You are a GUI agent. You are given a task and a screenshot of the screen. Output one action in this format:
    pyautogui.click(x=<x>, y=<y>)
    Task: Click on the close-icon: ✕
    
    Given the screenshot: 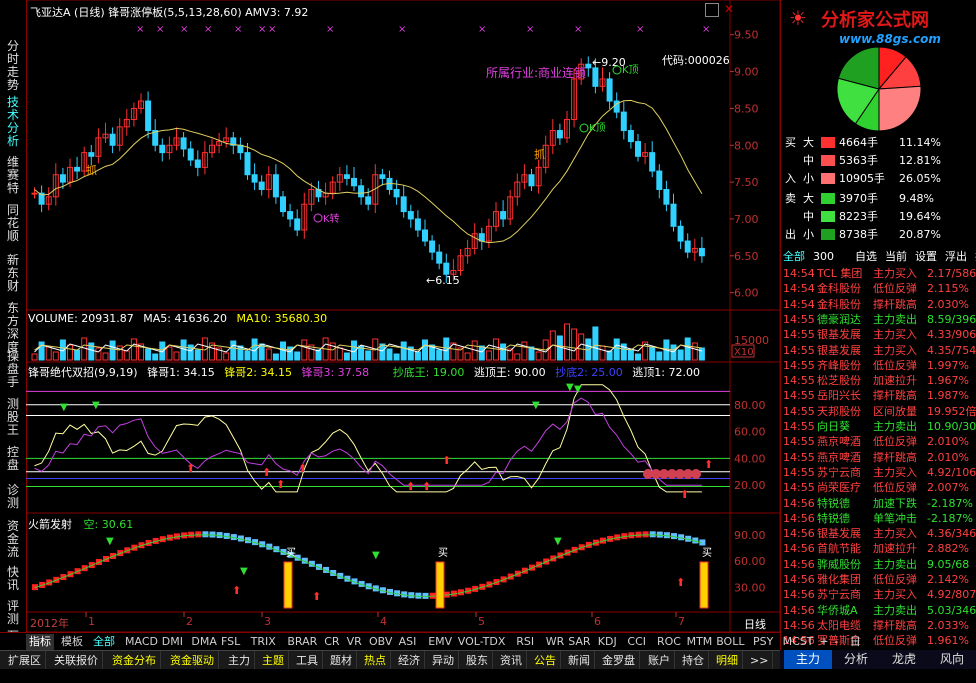 What is the action you would take?
    pyautogui.click(x=729, y=9)
    